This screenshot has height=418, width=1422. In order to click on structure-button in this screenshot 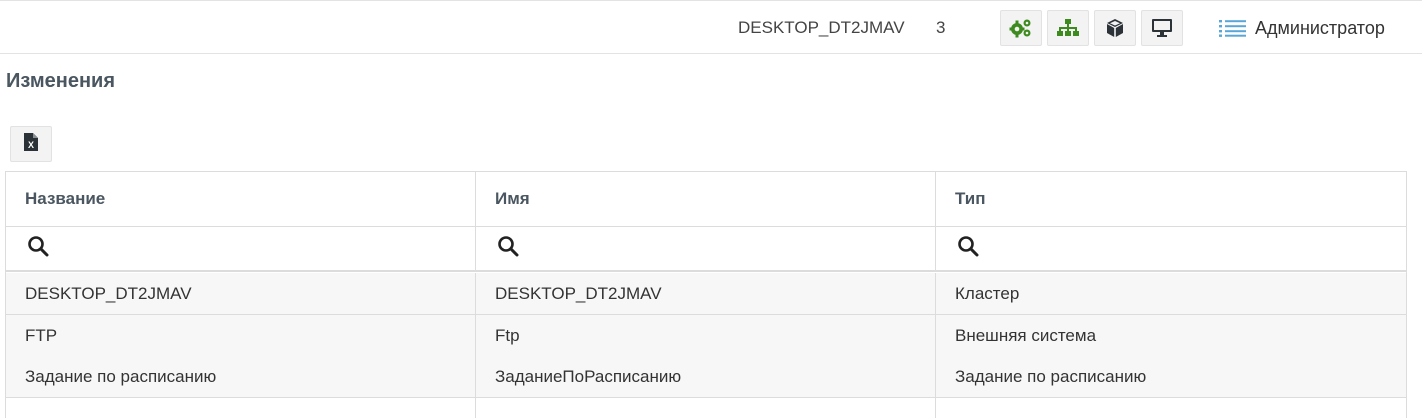, I will do `click(1068, 28)`.